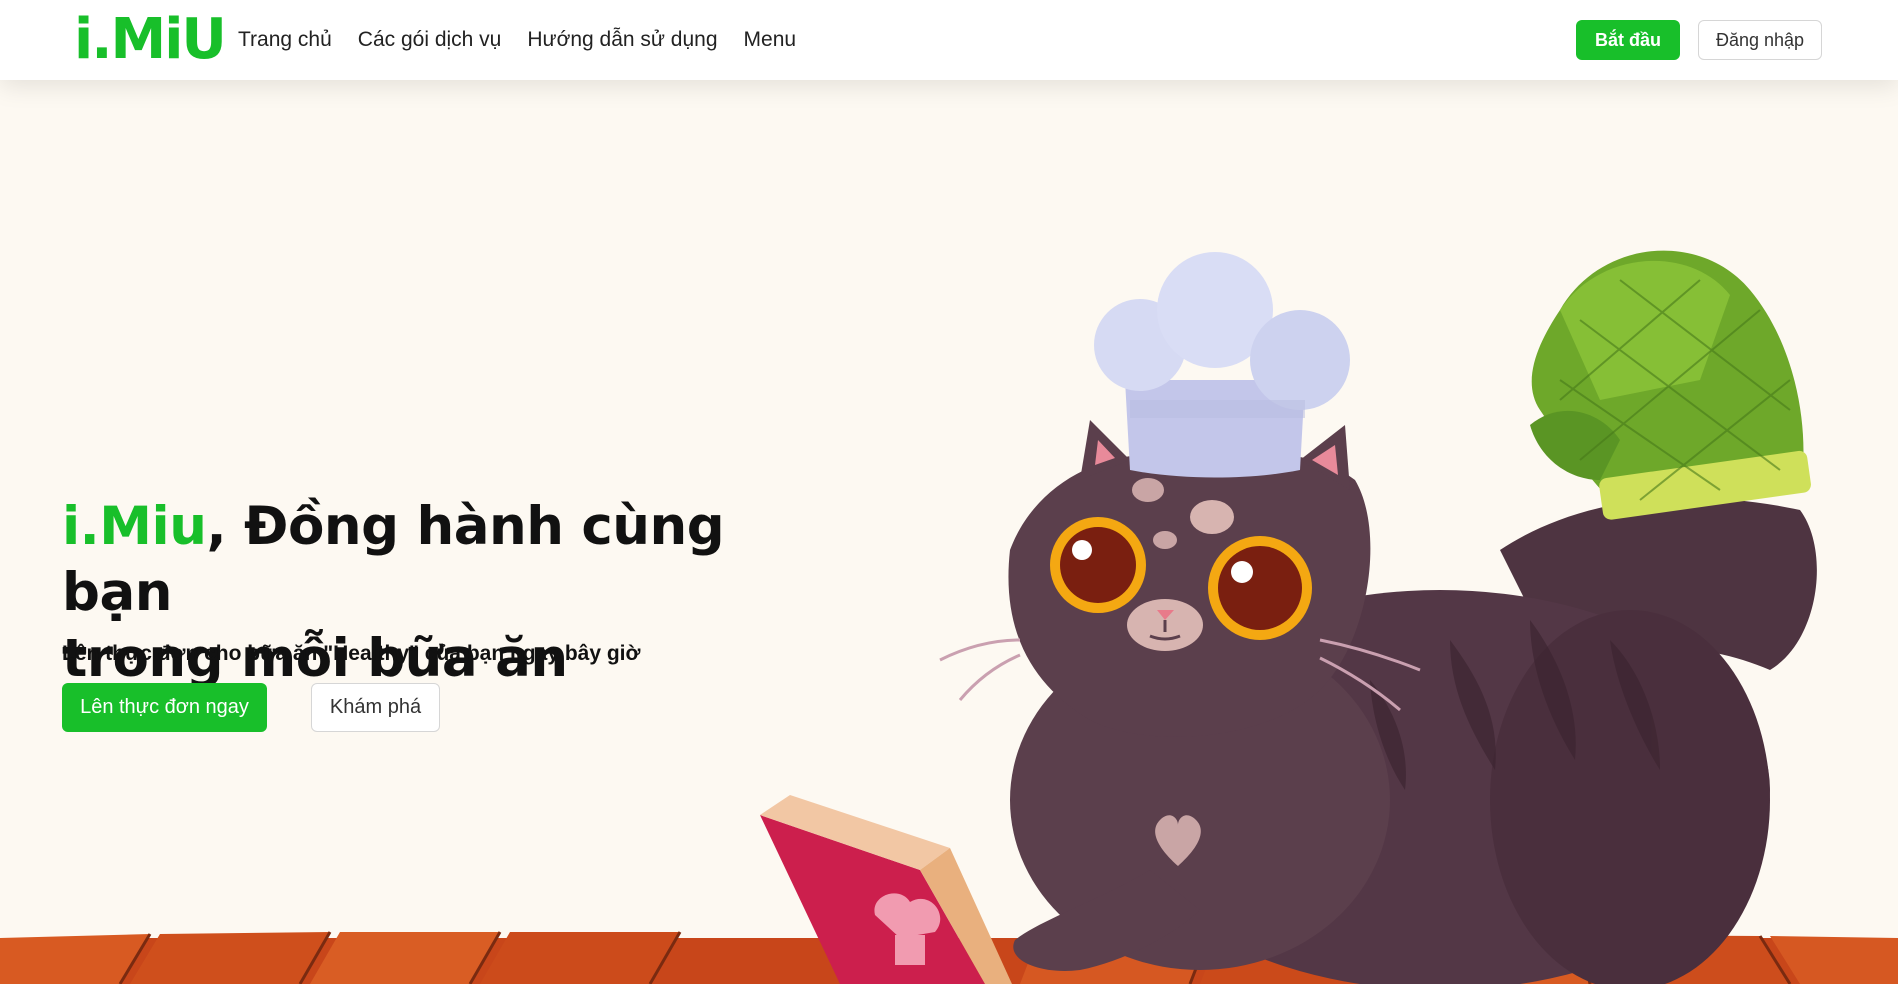 The height and width of the screenshot is (984, 1898). Describe the element at coordinates (1760, 40) in the screenshot. I see `login-button: Đăng nhập` at that location.